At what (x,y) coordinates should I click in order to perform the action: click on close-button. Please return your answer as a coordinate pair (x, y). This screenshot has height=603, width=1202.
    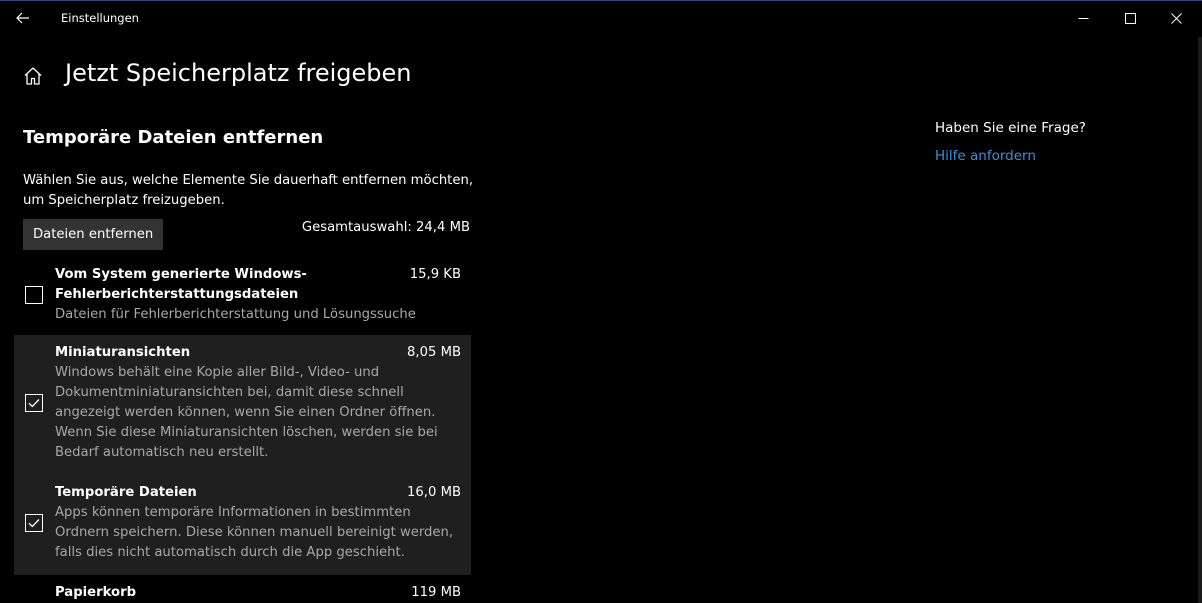
    Looking at the image, I should click on (1176, 18).